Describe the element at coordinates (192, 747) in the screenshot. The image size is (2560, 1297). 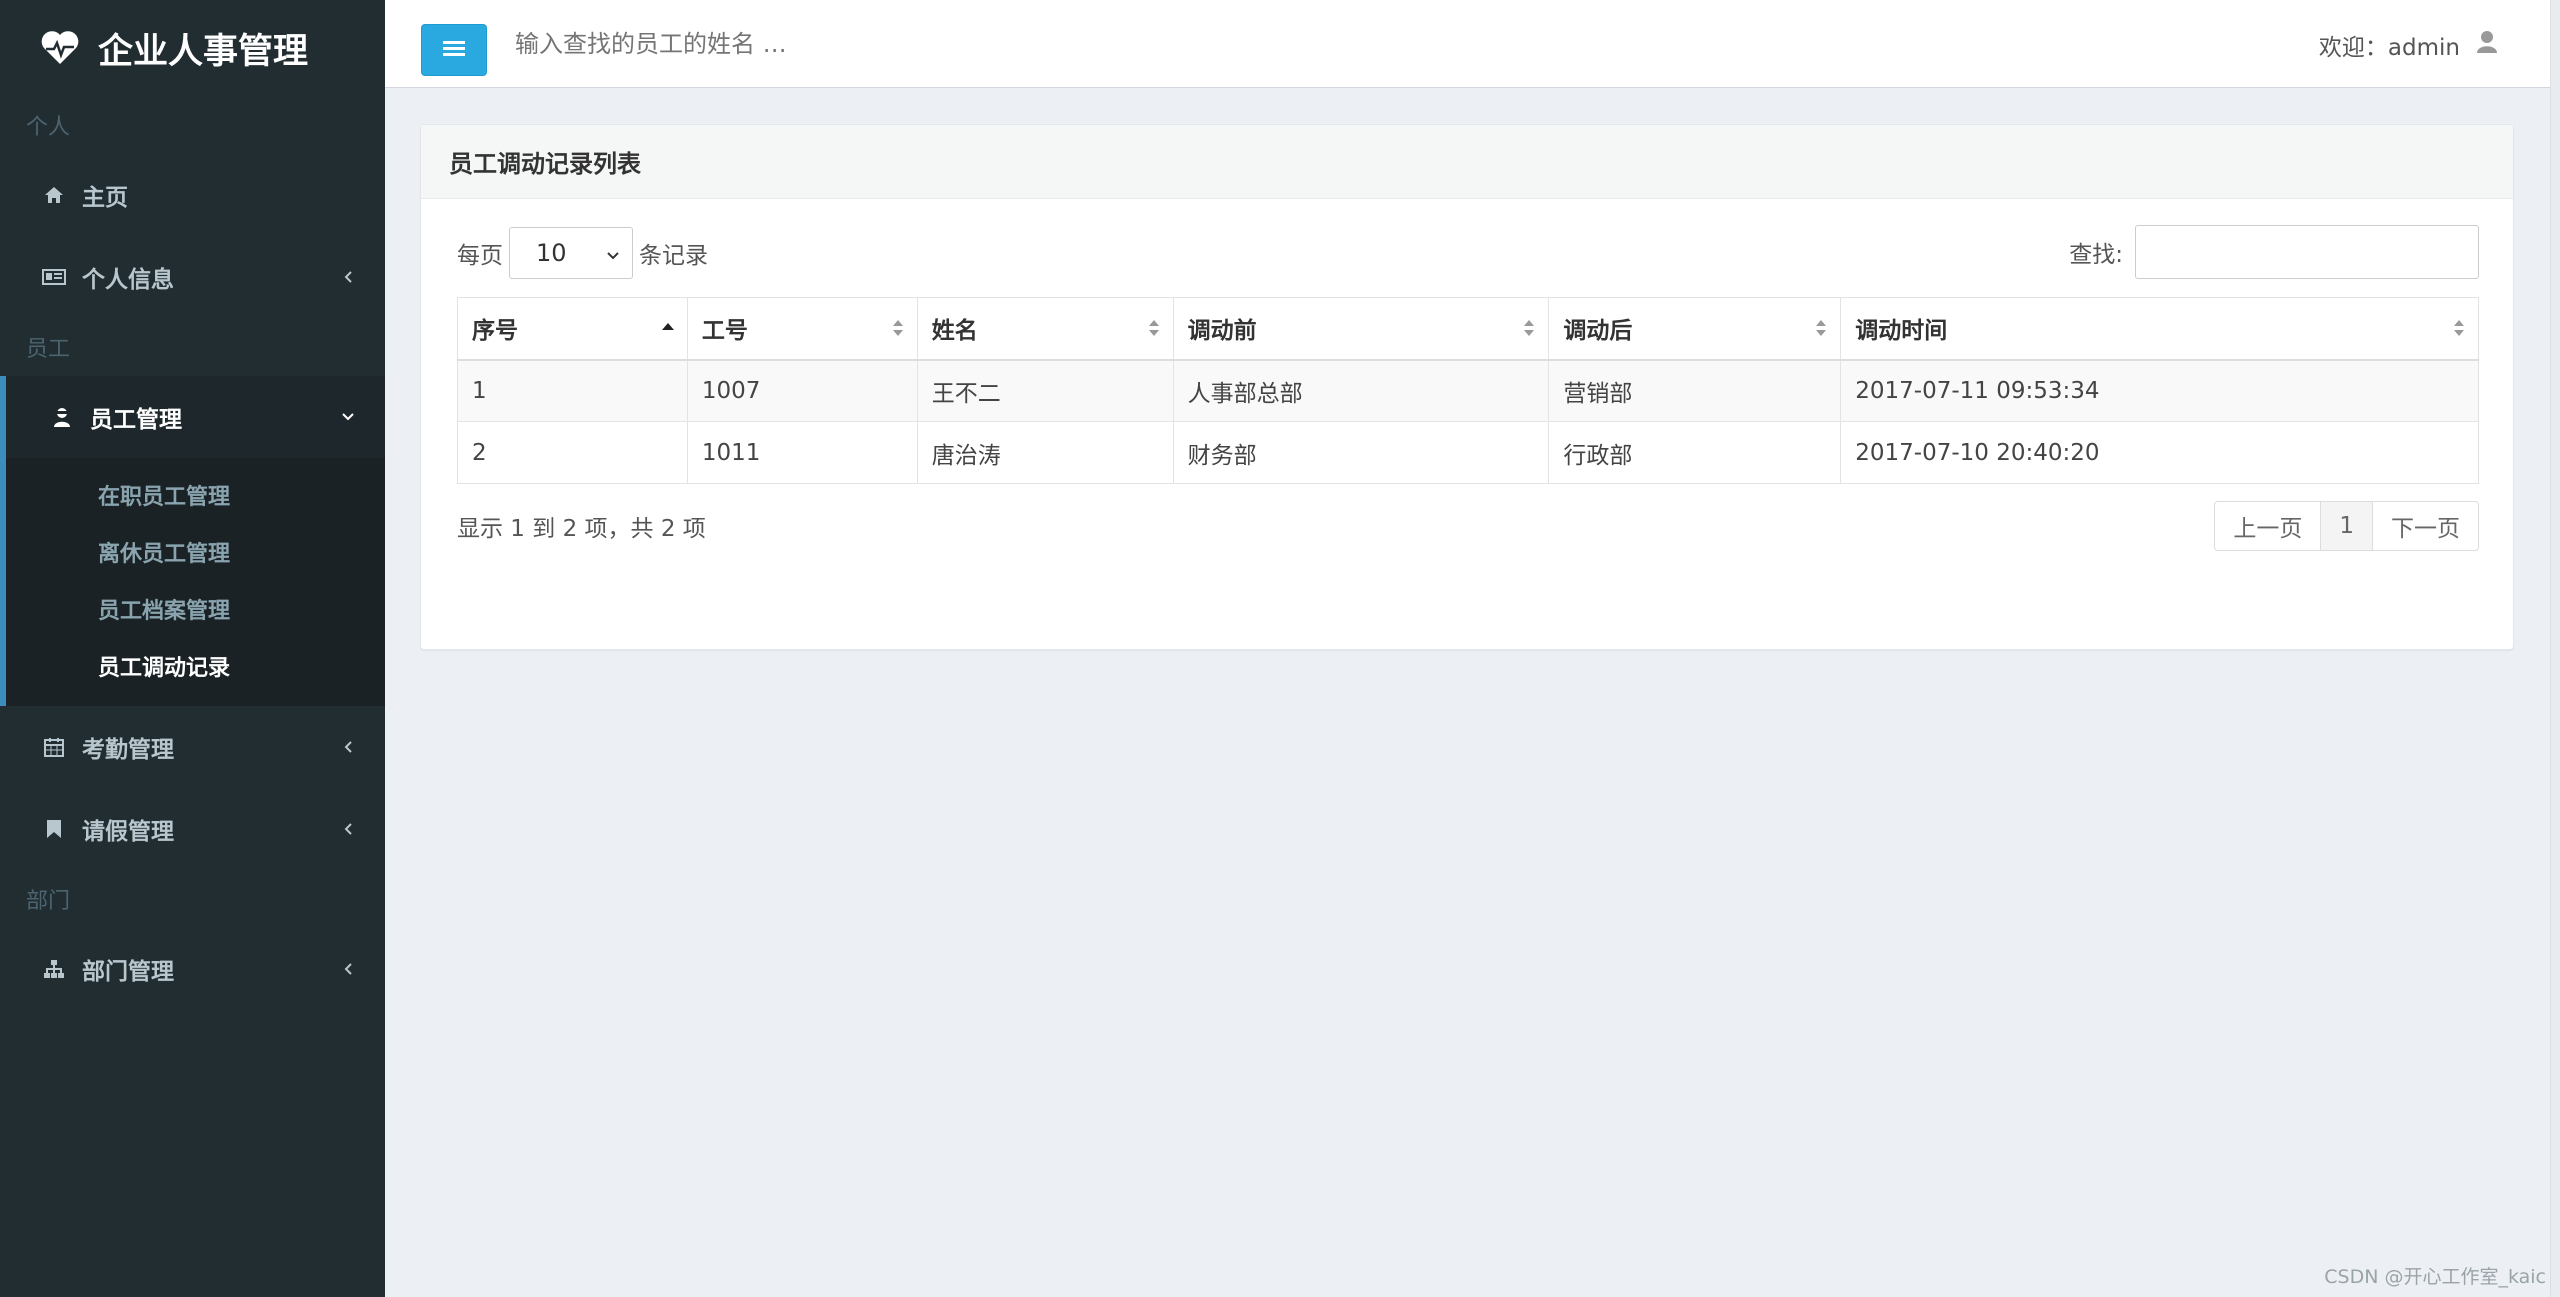
I see `sidebar-item-attendance: 考勤管理` at that location.